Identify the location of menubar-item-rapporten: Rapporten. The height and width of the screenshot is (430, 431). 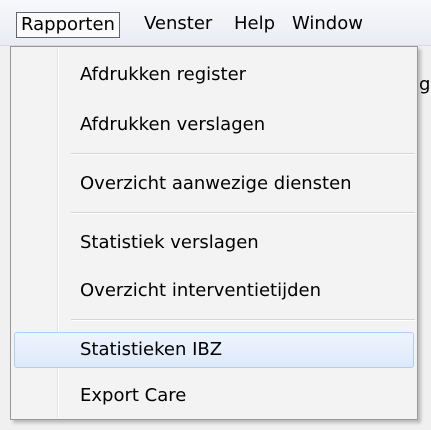
(68, 25).